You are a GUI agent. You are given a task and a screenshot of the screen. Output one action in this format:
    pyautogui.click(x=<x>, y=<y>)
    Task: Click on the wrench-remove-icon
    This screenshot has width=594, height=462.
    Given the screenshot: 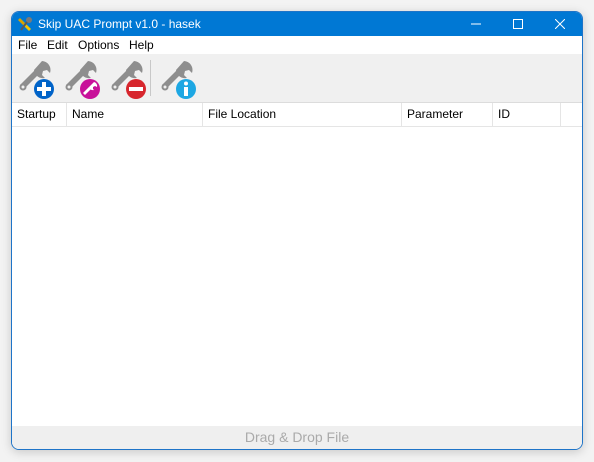 What is the action you would take?
    pyautogui.click(x=128, y=80)
    